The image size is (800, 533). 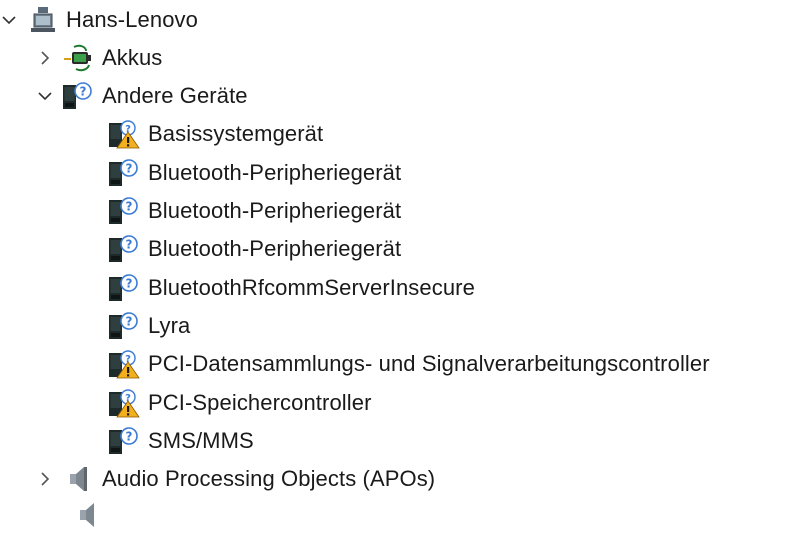 What do you see at coordinates (175, 95) in the screenshot?
I see `category-label: Andere Geräte` at bounding box center [175, 95].